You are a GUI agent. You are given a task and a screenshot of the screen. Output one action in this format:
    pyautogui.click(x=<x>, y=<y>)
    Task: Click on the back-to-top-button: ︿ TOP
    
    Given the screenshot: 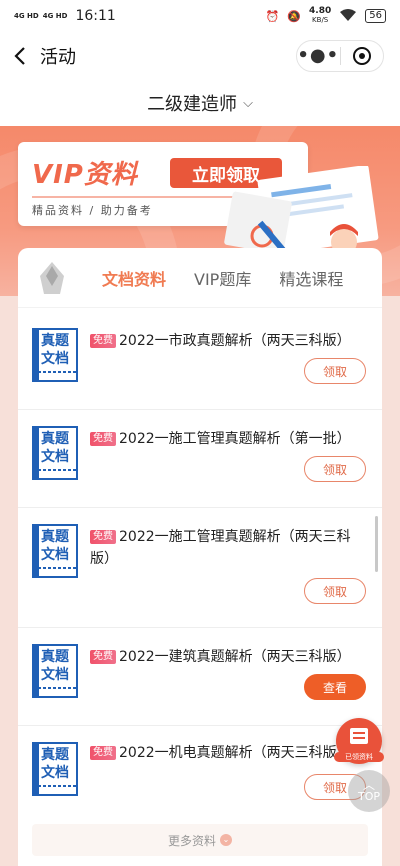 What is the action you would take?
    pyautogui.click(x=369, y=791)
    